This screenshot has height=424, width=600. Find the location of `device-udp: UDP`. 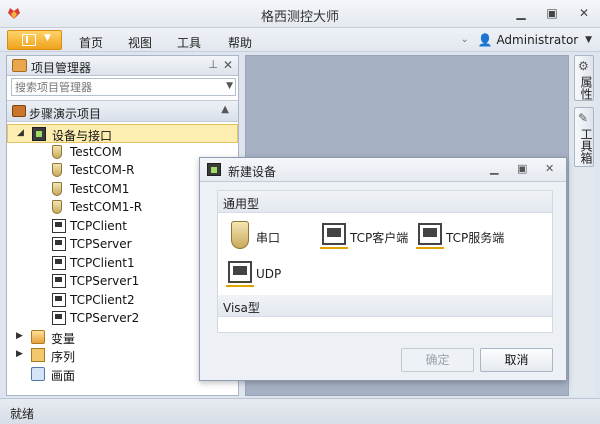

device-udp: UDP is located at coordinates (267, 274).